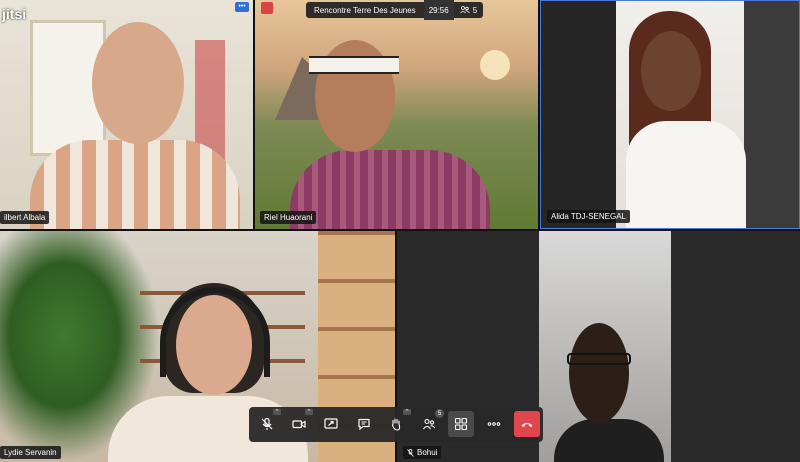 This screenshot has height=462, width=800. What do you see at coordinates (365, 10) in the screenshot?
I see `meeting-title: Rencontre Terre Des Jeunes` at bounding box center [365, 10].